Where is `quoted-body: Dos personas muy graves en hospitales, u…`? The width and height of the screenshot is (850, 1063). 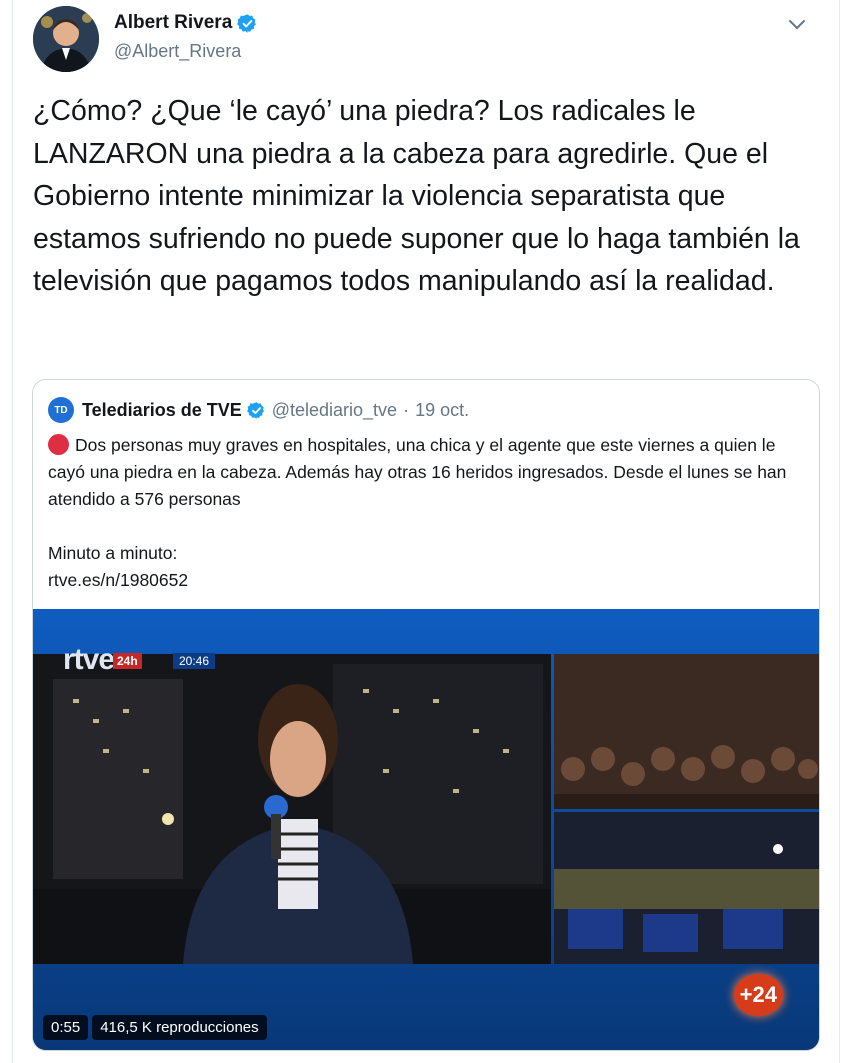
quoted-body: Dos personas muy graves en hospitales, u… is located at coordinates (417, 472).